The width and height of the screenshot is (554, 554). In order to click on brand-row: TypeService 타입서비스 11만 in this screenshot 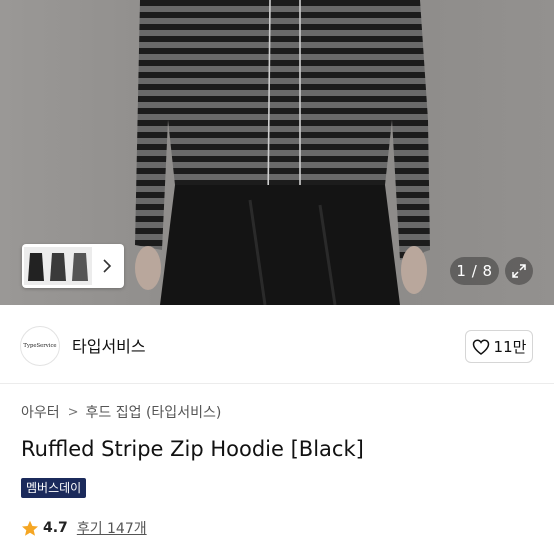, I will do `click(277, 344)`.